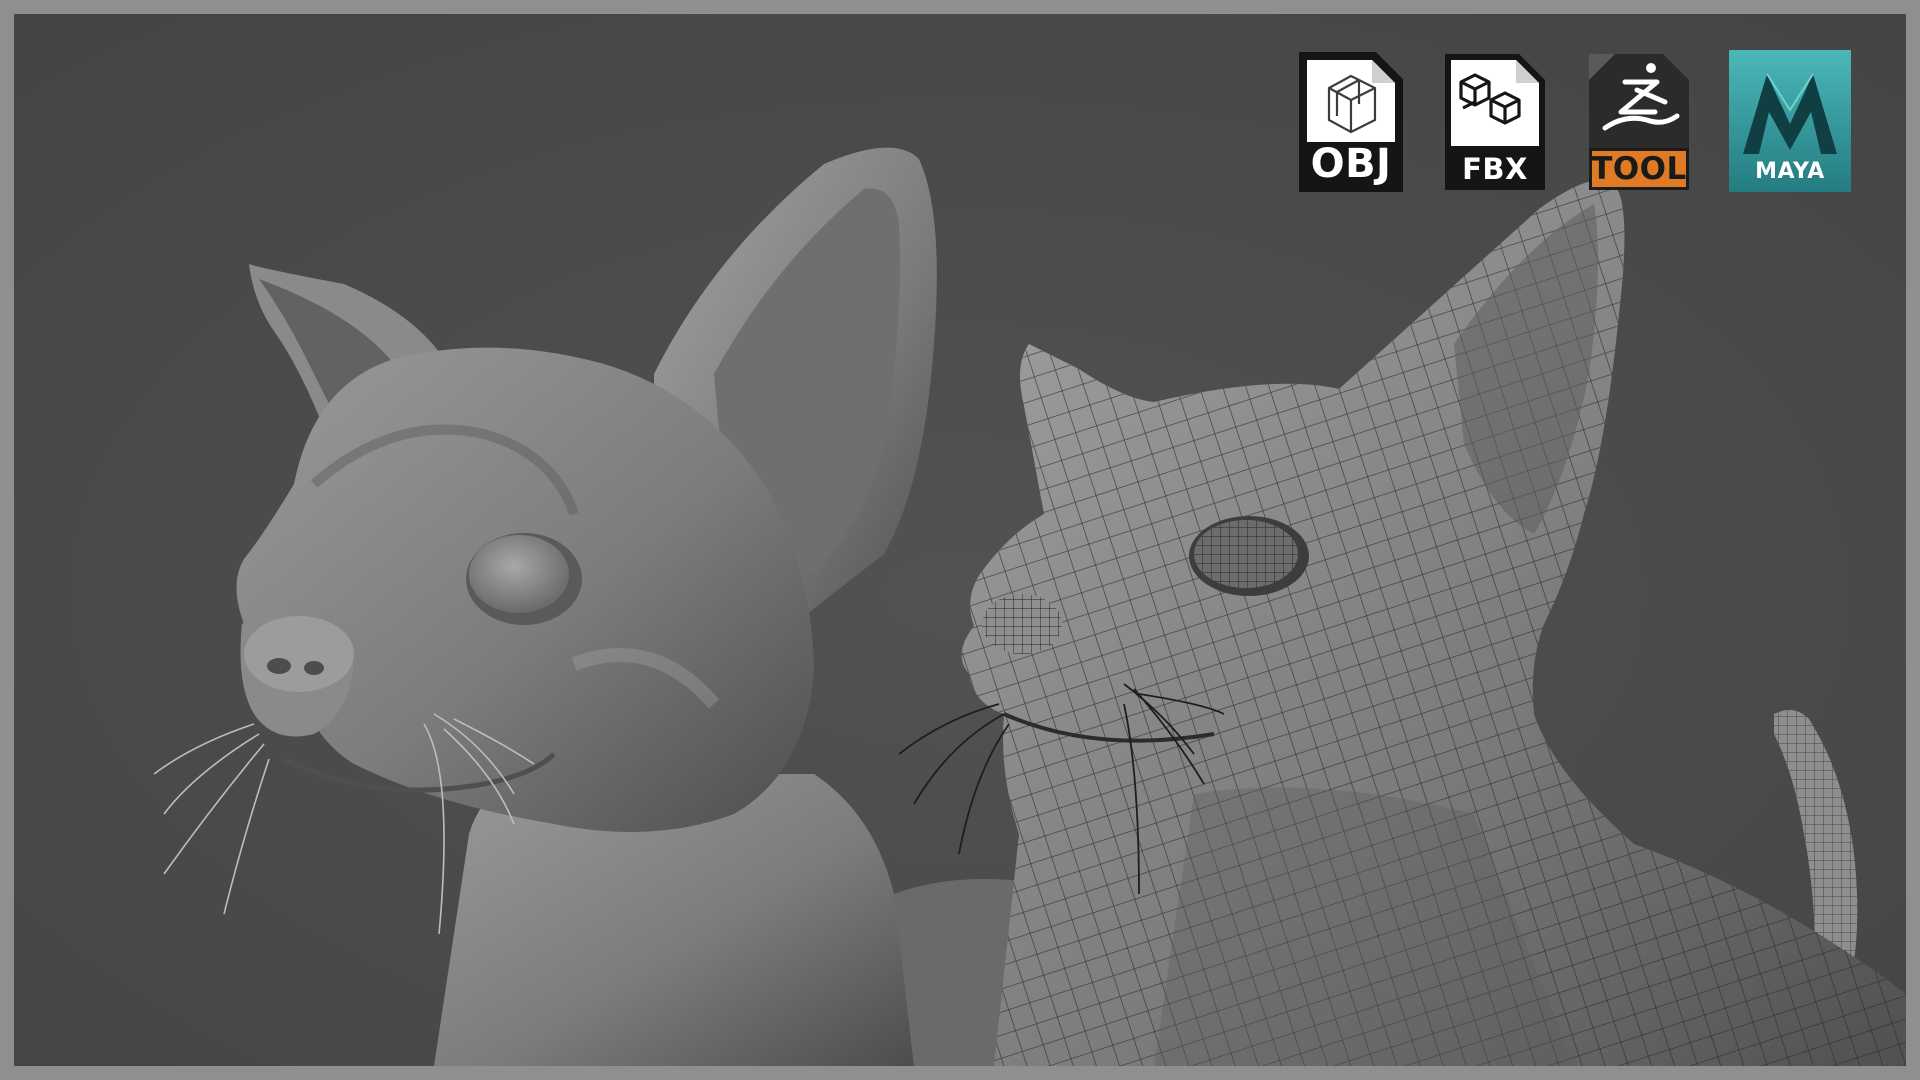 This screenshot has height=1080, width=1920. What do you see at coordinates (1574, 122) in the screenshot?
I see `format-badges: OBJ FBX TOOL MAYA` at bounding box center [1574, 122].